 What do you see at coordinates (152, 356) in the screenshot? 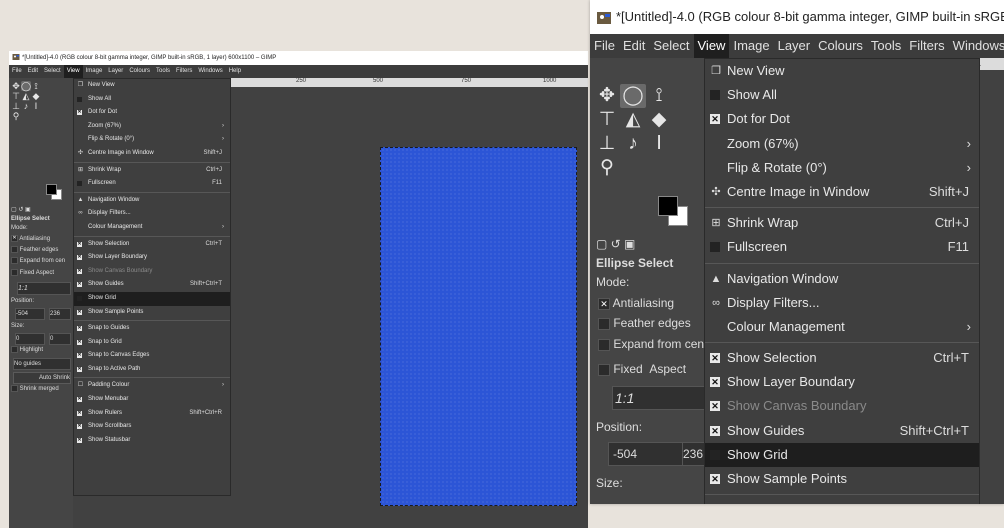
I see `menu-item-snap-to-canvas-edges: ✕ Snap to Canvas Edges` at bounding box center [152, 356].